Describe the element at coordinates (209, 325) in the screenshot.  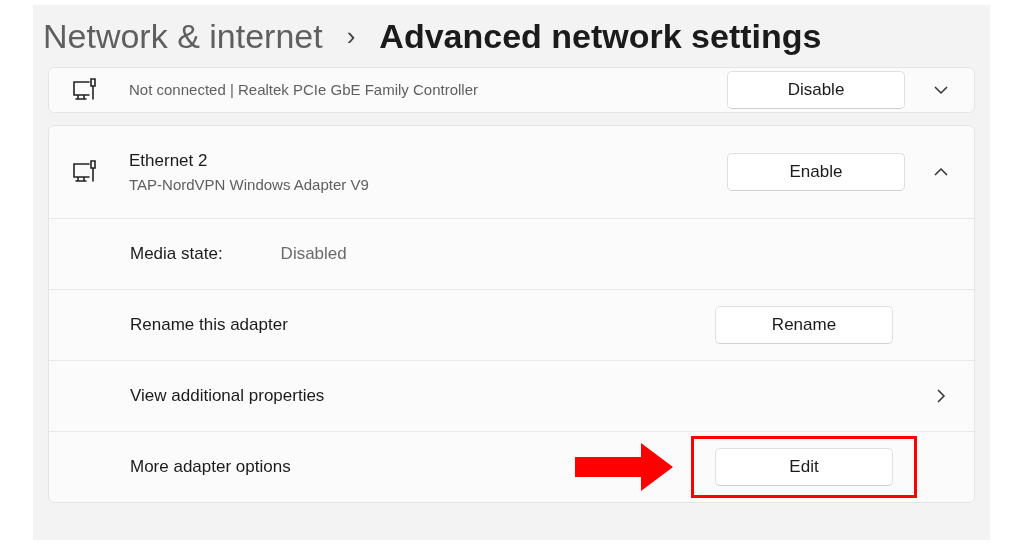
I see `setting-label: Rename this adapter` at that location.